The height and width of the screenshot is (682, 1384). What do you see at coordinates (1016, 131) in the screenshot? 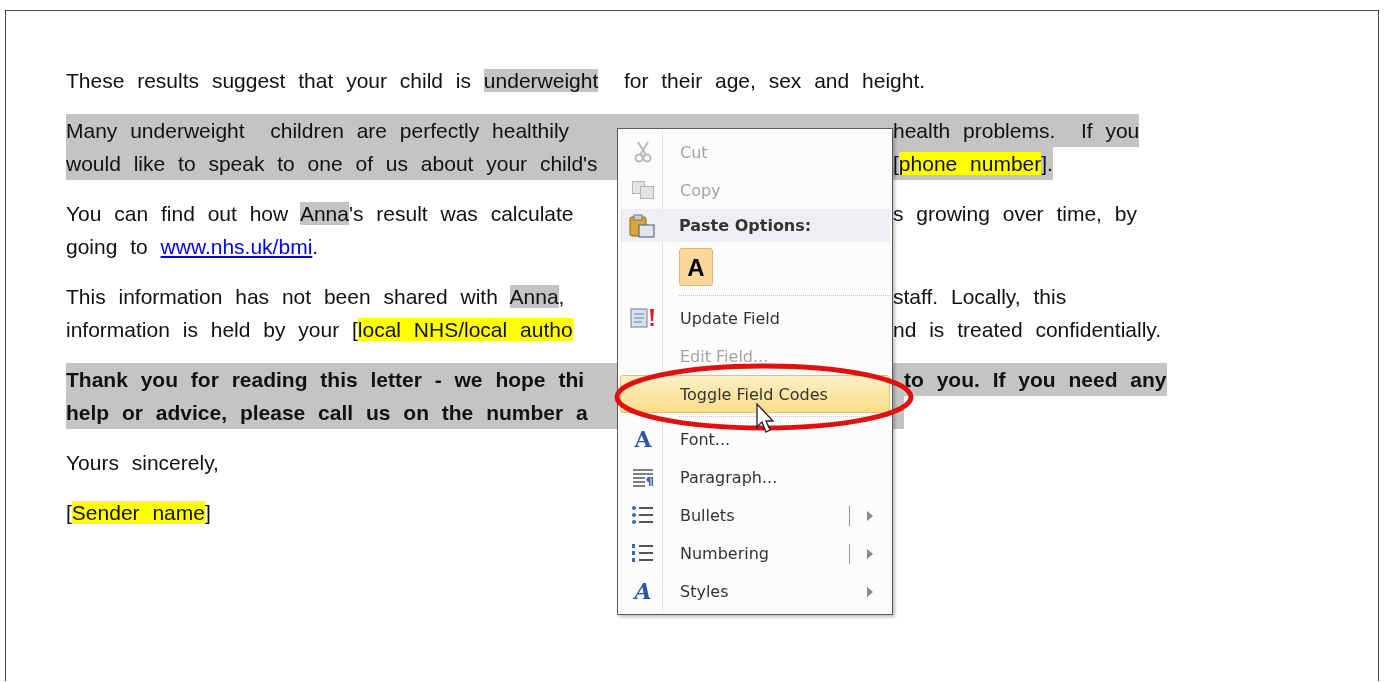
I see `paragraph-text: health problems. If you` at bounding box center [1016, 131].